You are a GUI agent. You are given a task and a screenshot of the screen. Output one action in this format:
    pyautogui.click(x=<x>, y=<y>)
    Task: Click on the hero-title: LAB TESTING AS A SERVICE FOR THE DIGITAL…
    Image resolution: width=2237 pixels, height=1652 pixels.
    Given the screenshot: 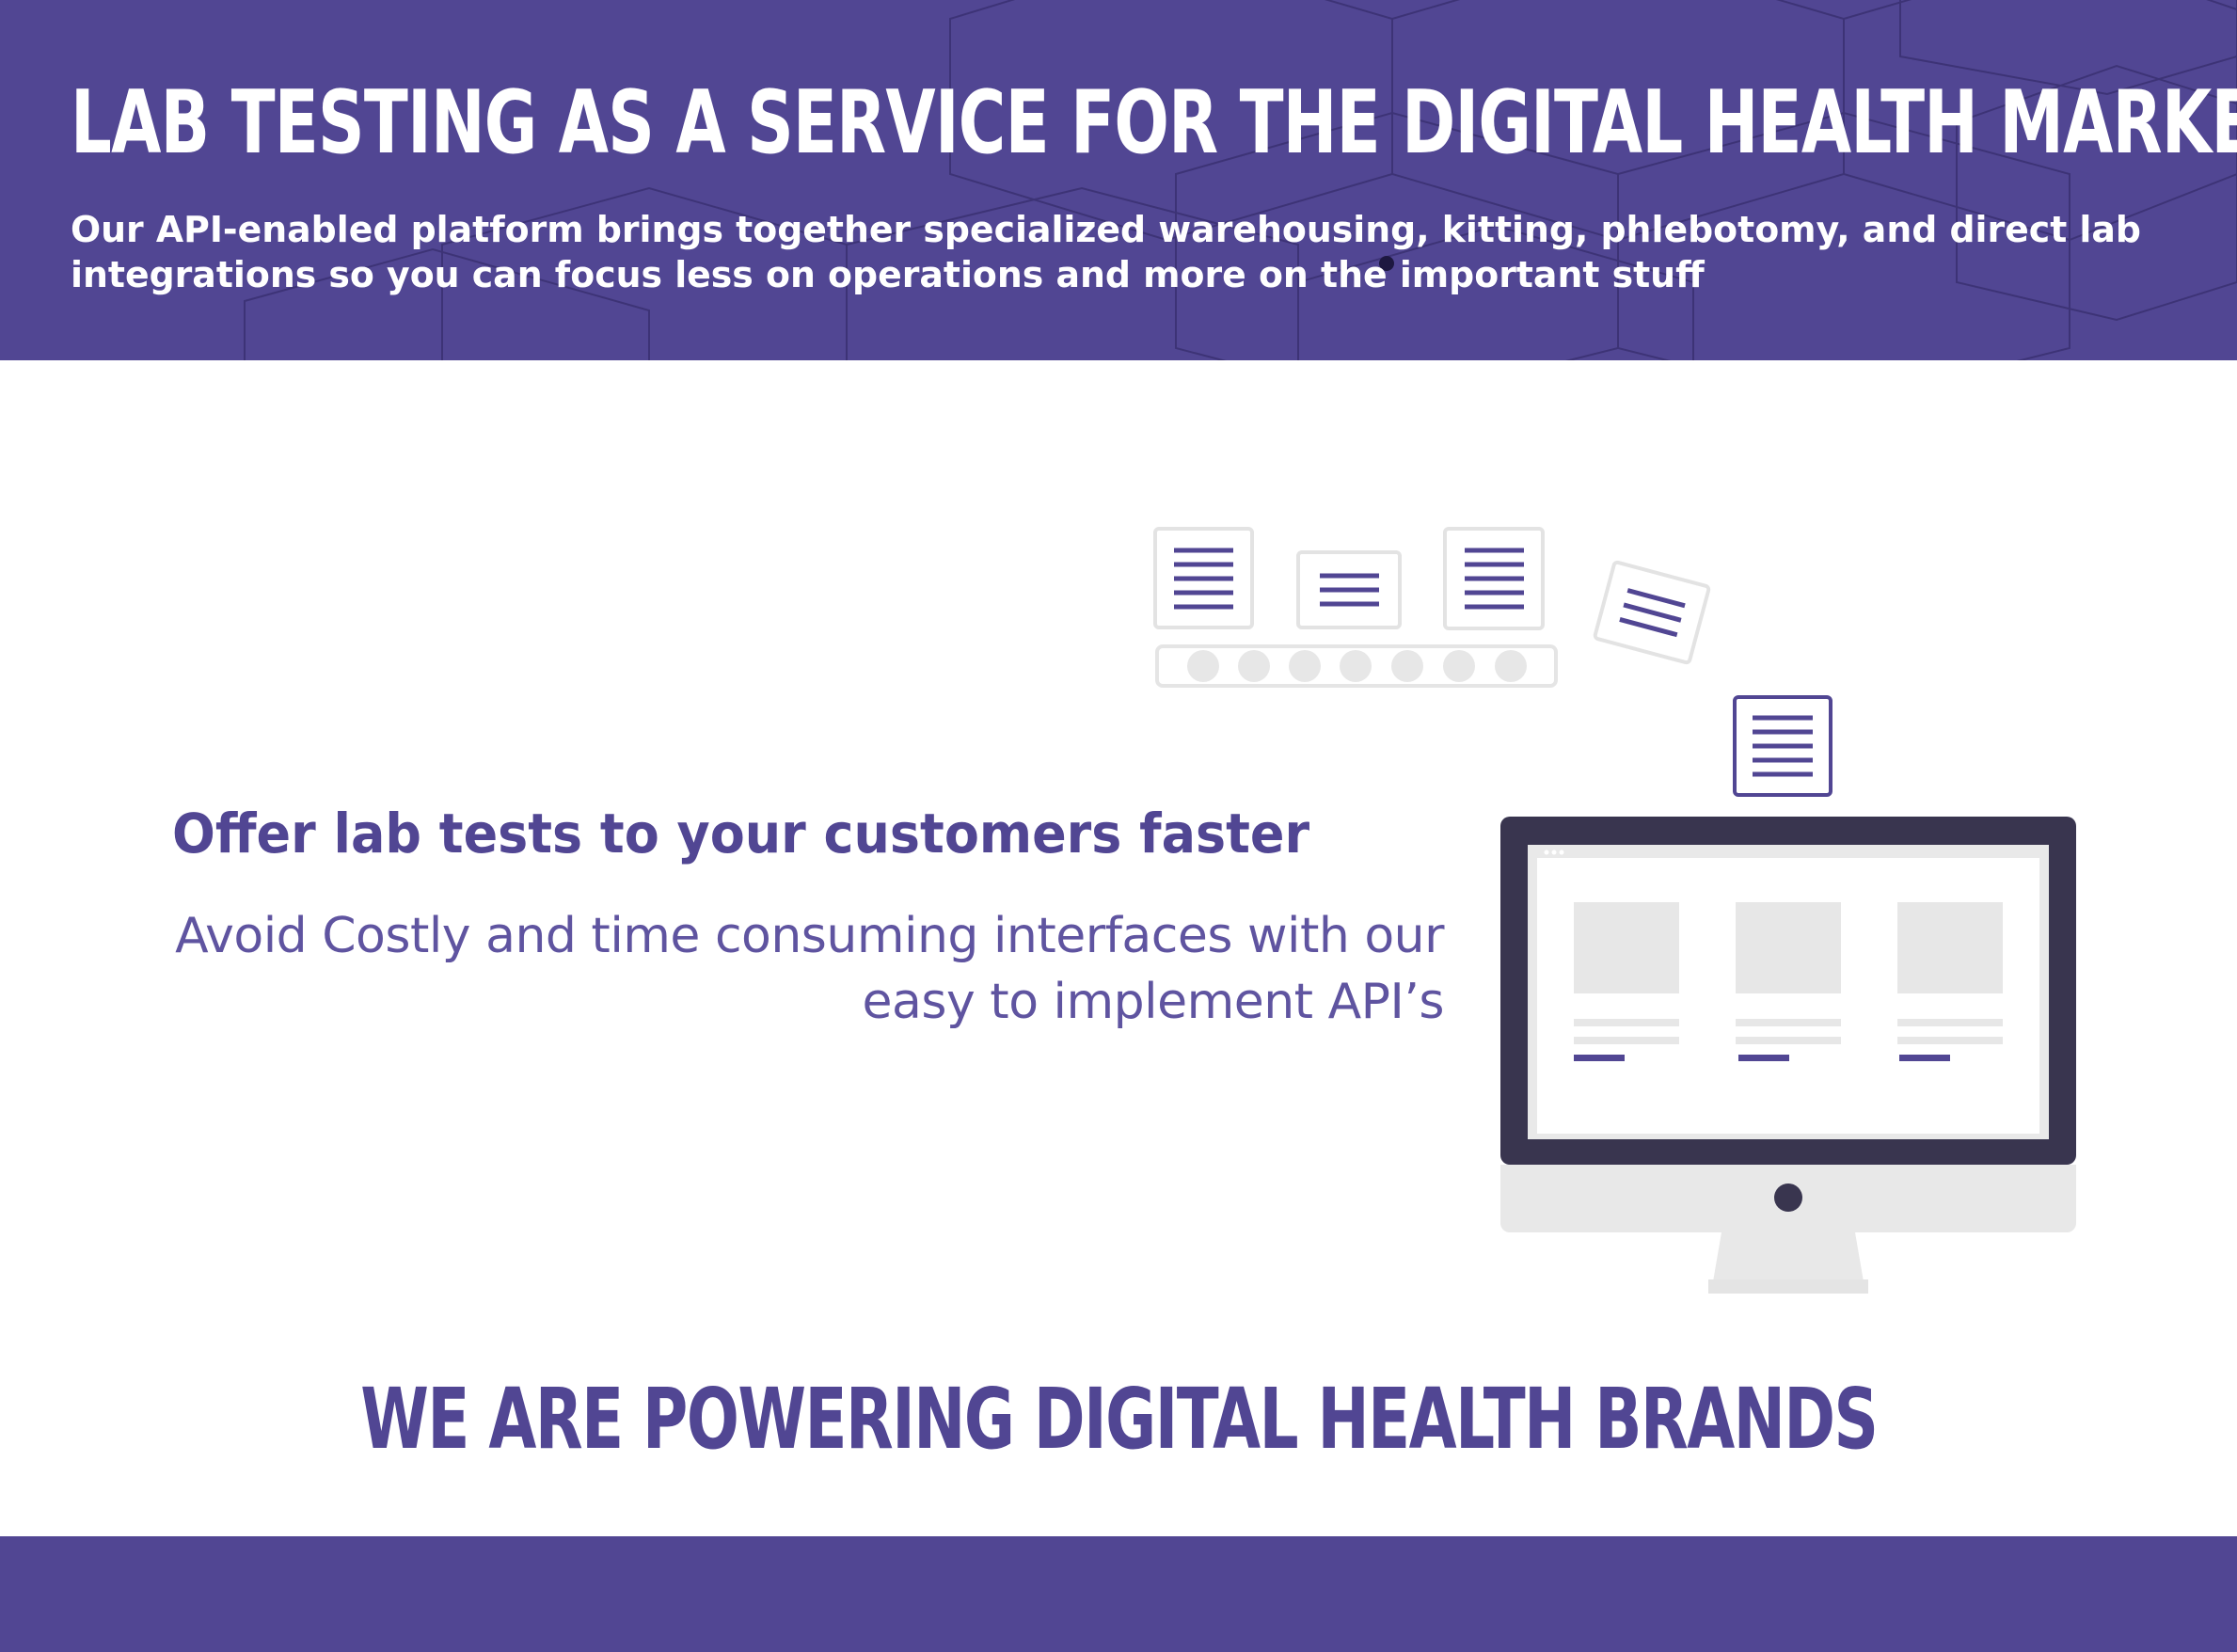 What is the action you would take?
    pyautogui.click(x=1154, y=122)
    